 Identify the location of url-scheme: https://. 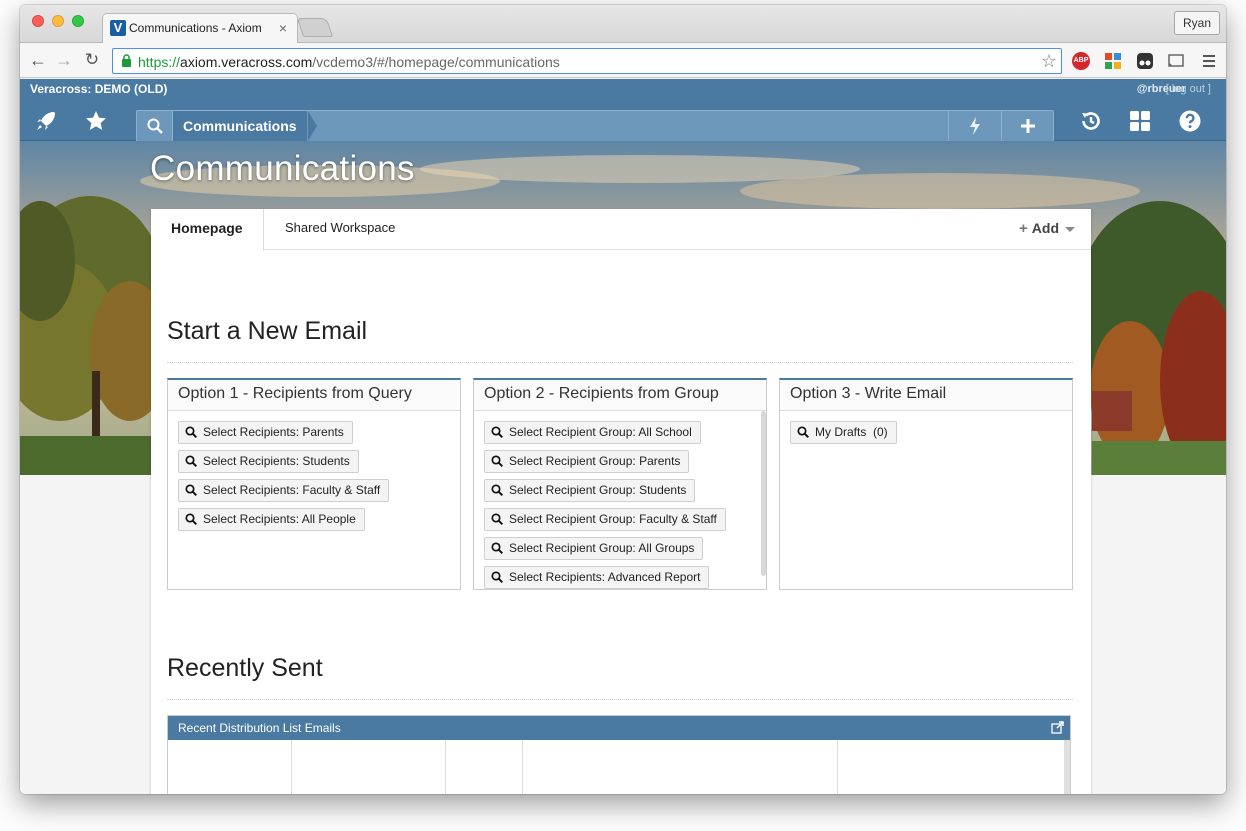
(159, 62).